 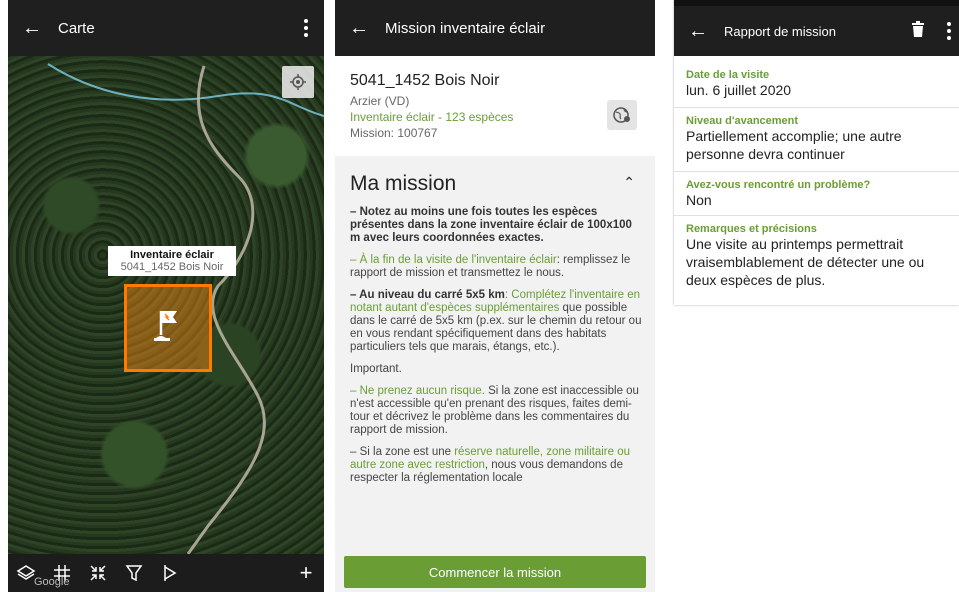 I want to click on zone-callout: Inventaire éclair 5041_1452 Bois Noir, so click(x=172, y=261).